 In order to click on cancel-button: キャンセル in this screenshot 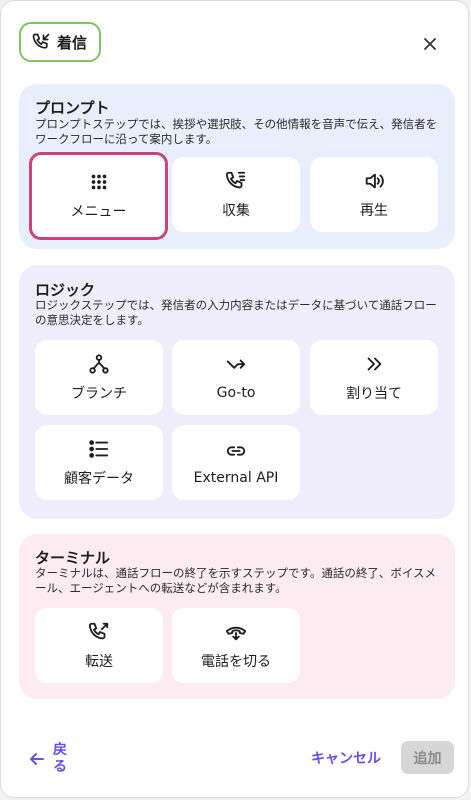, I will do `click(346, 758)`.